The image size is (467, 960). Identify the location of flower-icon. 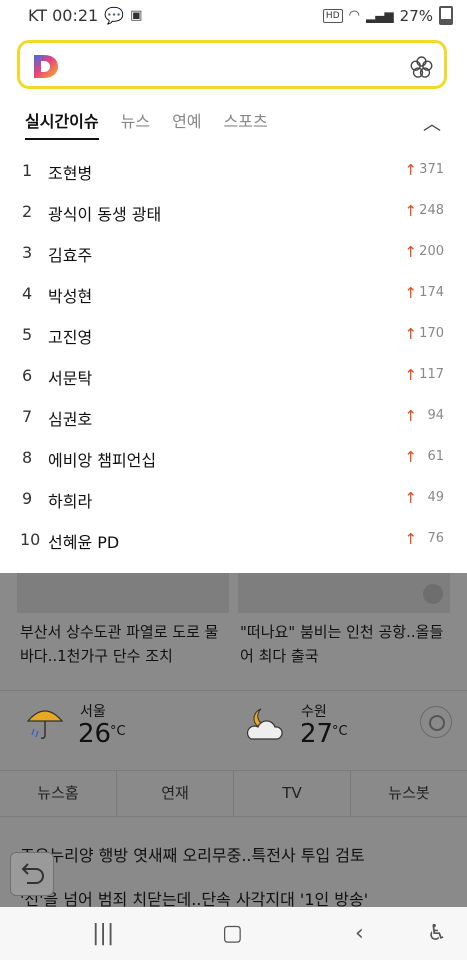
(421, 67).